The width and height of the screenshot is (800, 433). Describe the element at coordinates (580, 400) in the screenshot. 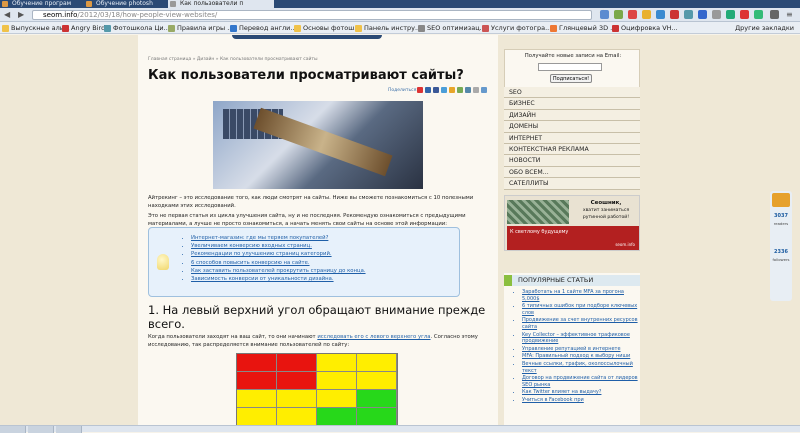

I see `popular-article-link: Учиться в Facebook при` at that location.